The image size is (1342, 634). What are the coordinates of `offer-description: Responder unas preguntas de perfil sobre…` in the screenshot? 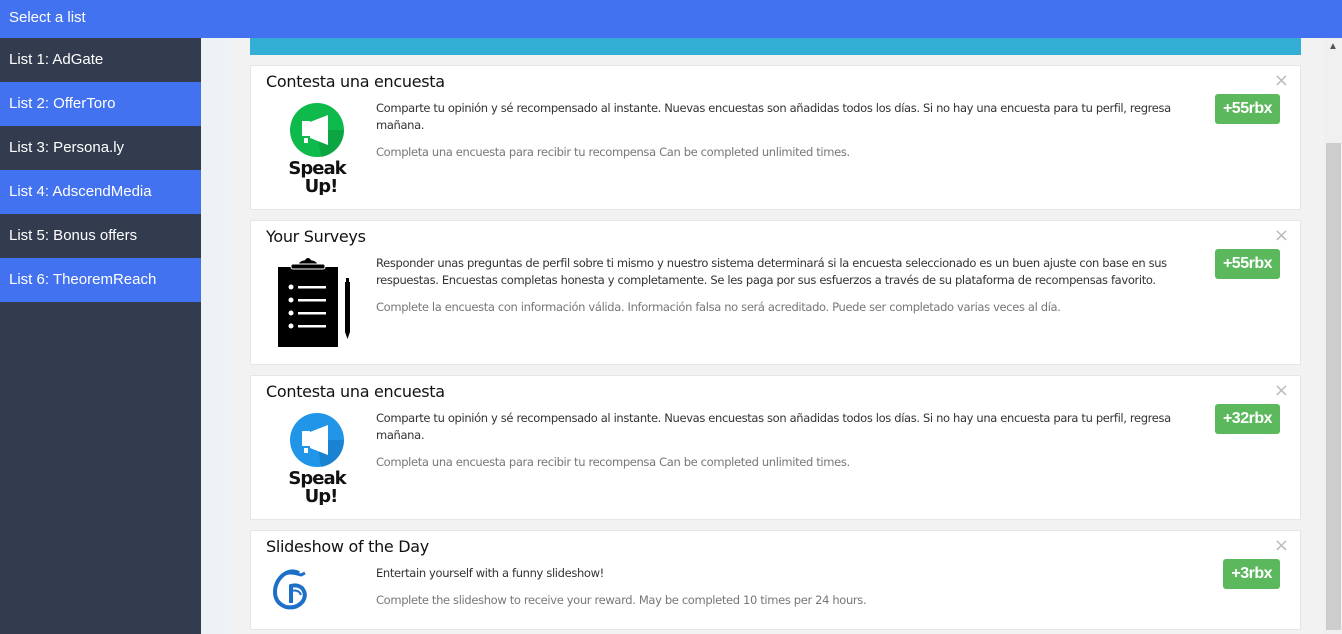 It's located at (771, 271).